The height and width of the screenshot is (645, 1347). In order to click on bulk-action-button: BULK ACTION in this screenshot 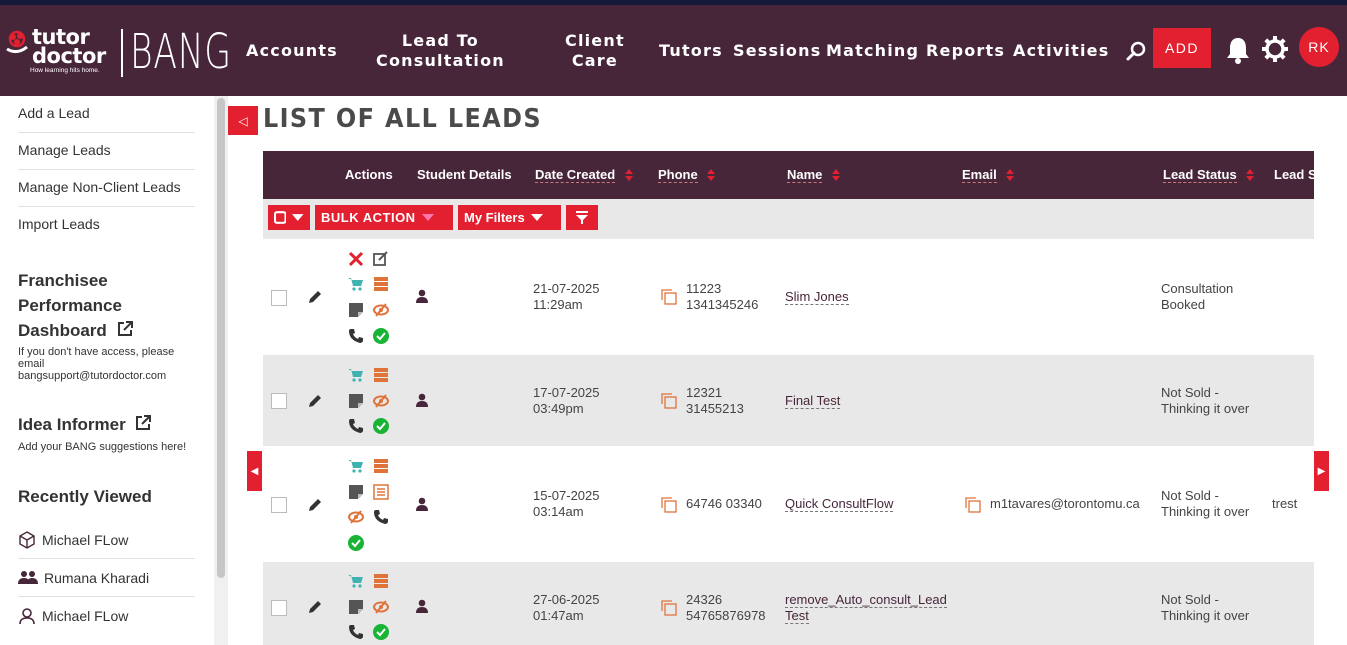, I will do `click(384, 217)`.